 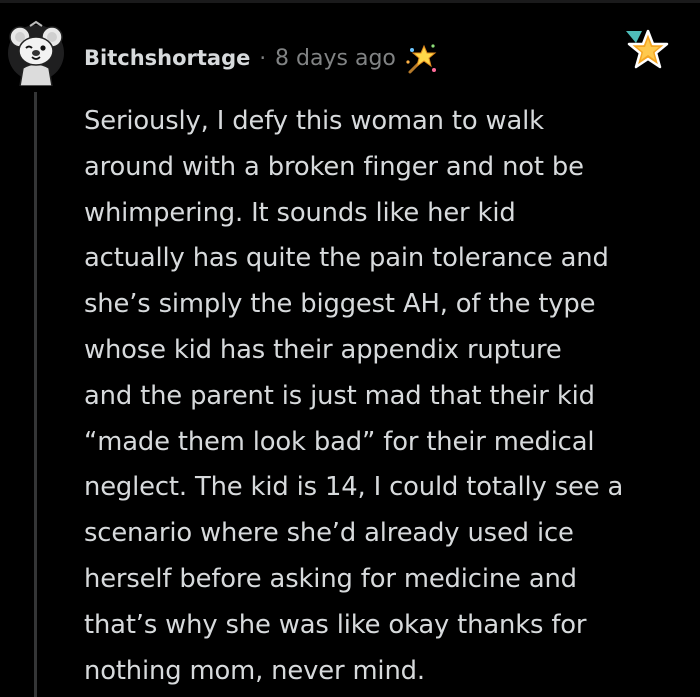 I want to click on thread-collapse-line, so click(x=35, y=394).